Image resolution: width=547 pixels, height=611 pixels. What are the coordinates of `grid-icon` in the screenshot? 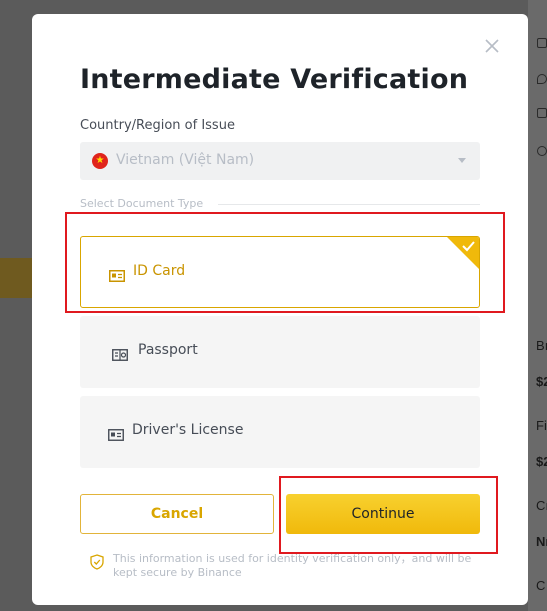 It's located at (542, 43).